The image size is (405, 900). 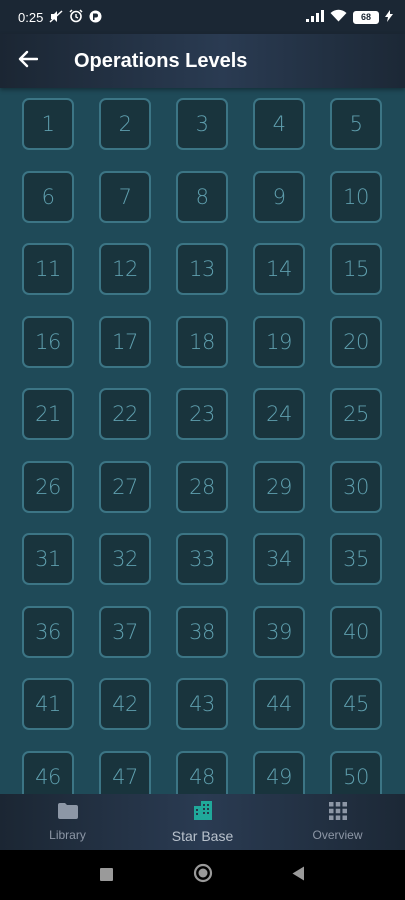 I want to click on level-tile: 23, so click(x=202, y=414).